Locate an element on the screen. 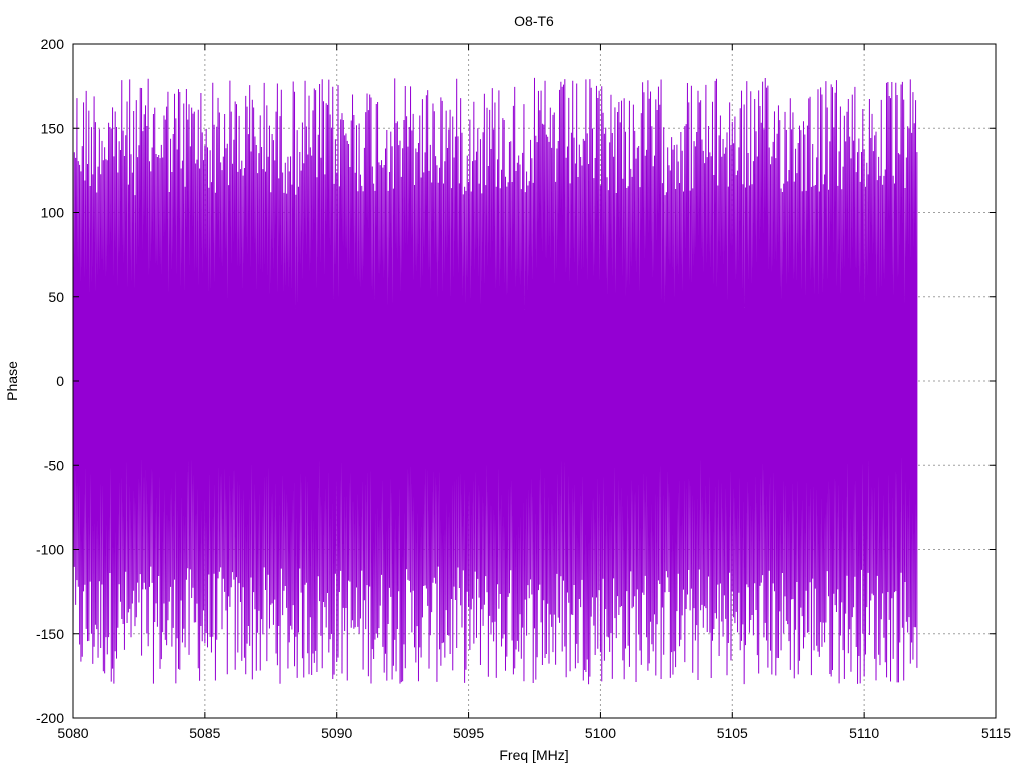  y-tick-label: 0 is located at coordinates (60, 381).